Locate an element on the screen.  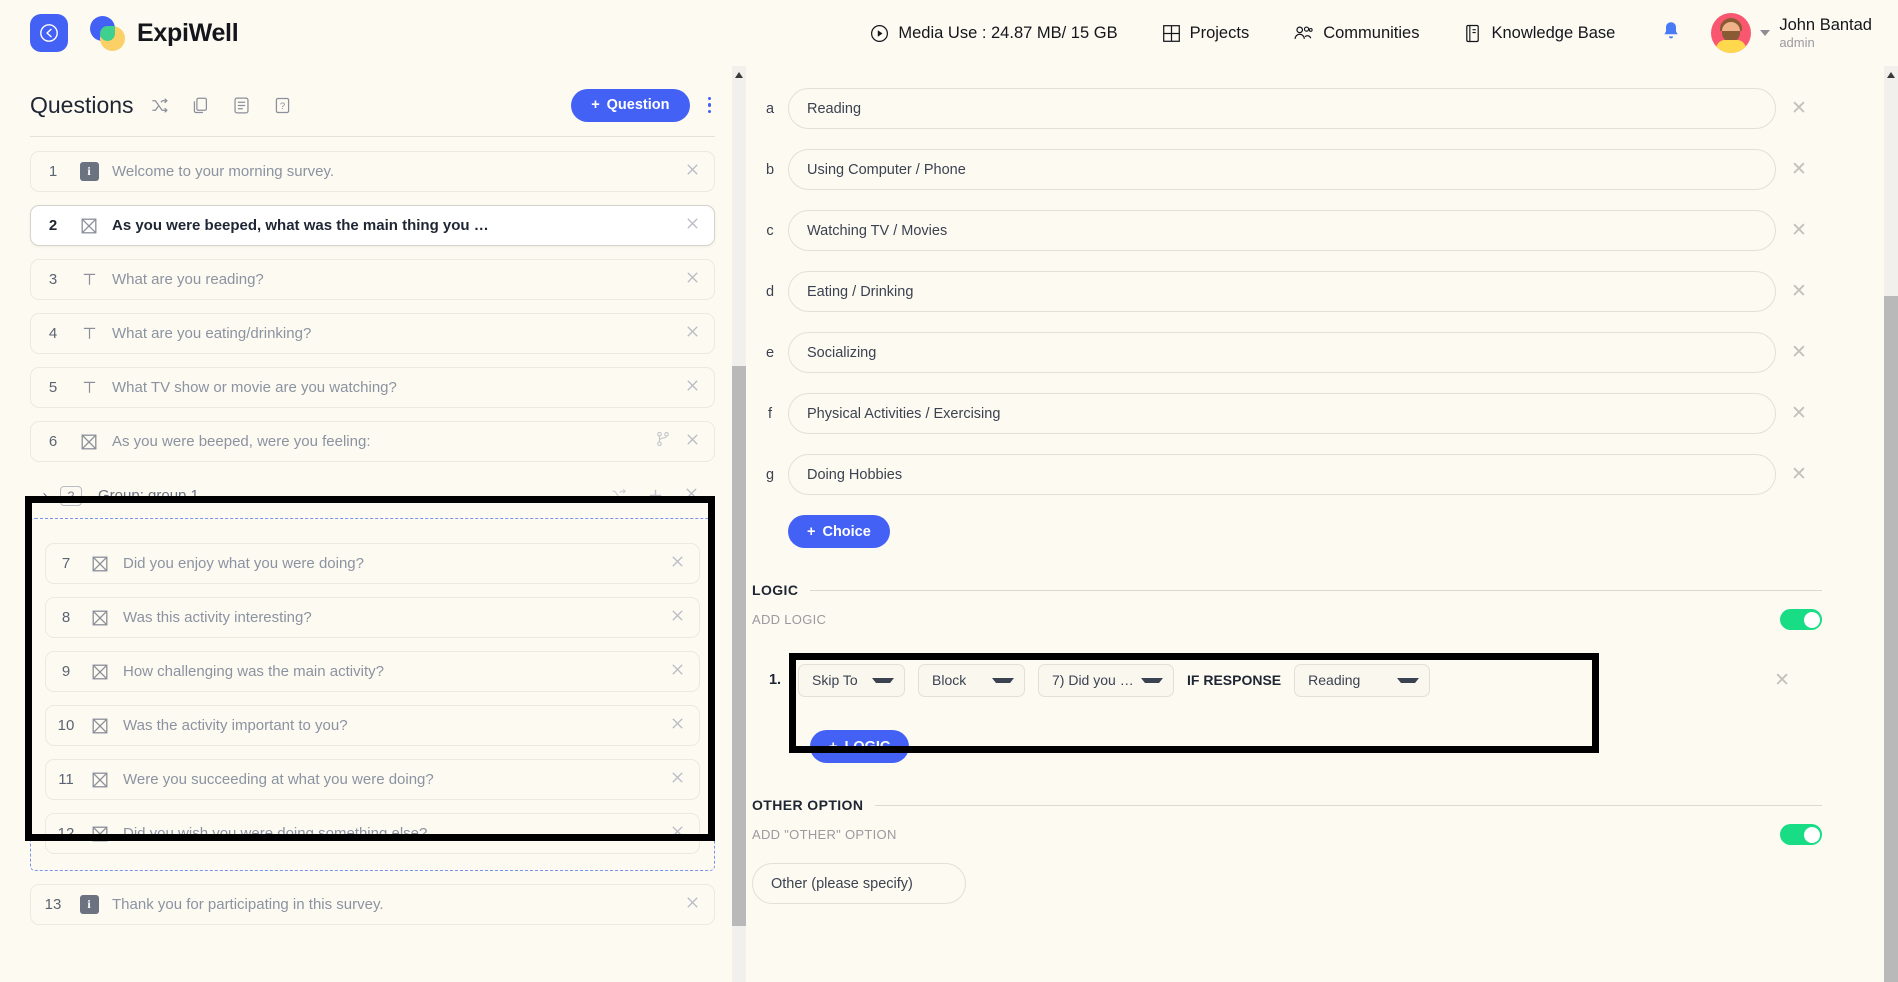
list-icon is located at coordinates (241, 105).